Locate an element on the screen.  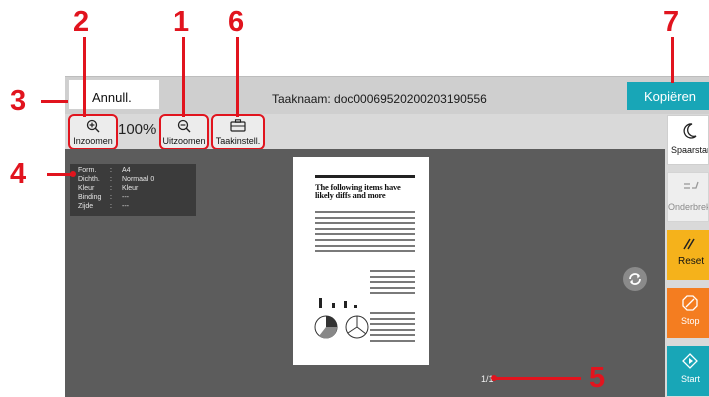
highlight-job-settings is located at coordinates (238, 132).